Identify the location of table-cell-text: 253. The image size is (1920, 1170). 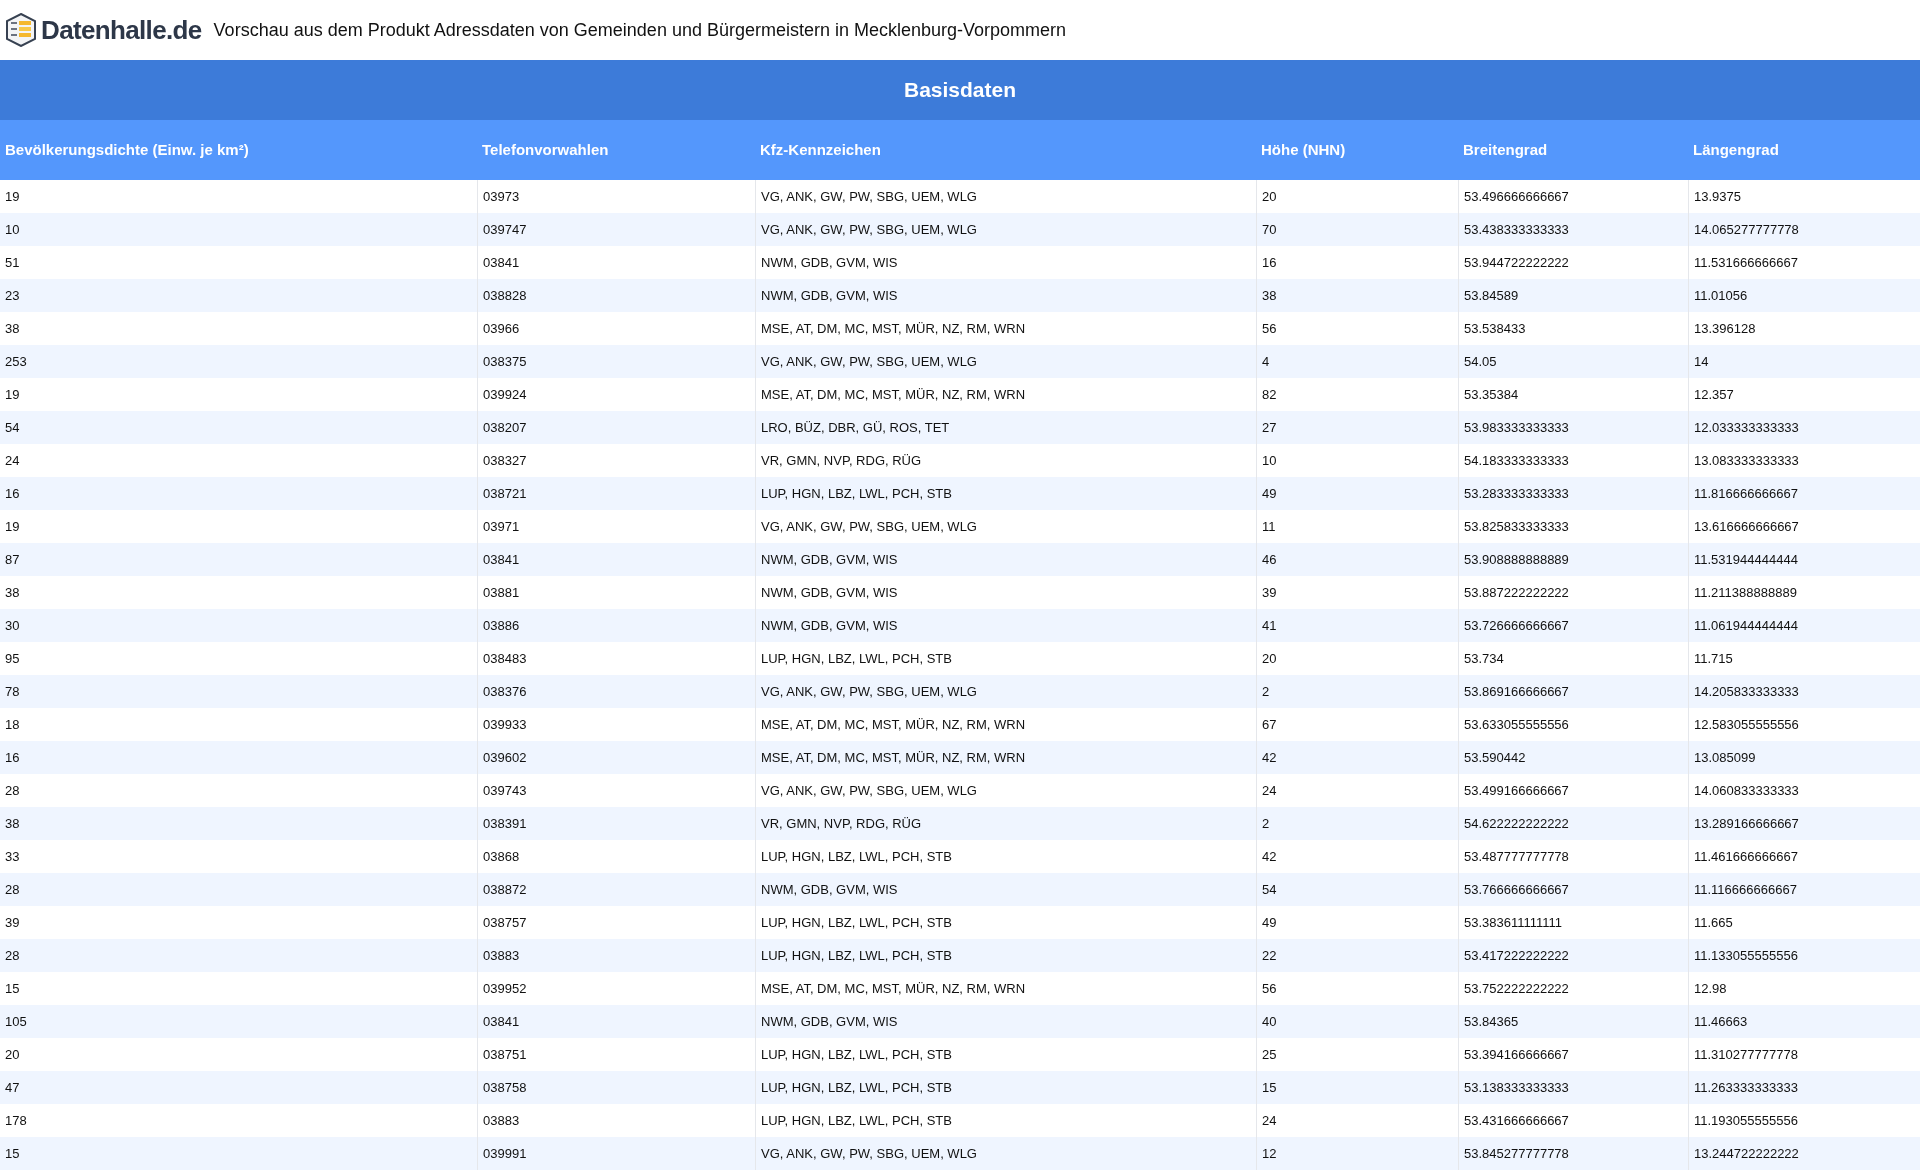
(16, 361).